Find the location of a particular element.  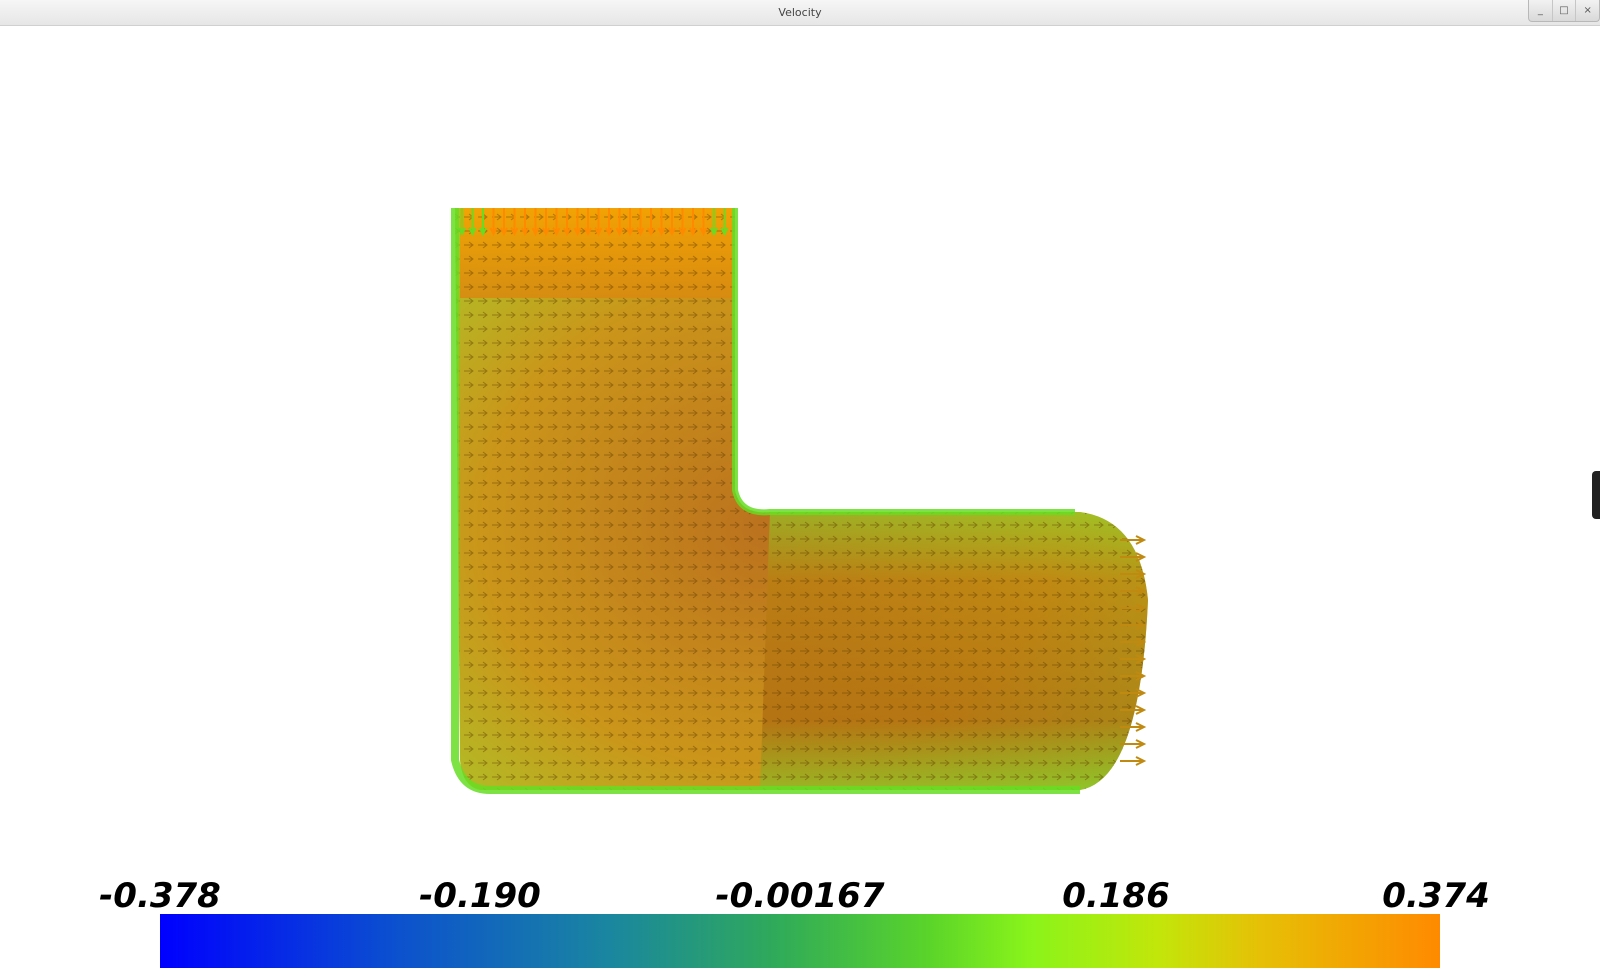

arrow-icon is located at coordinates (1133, 761).